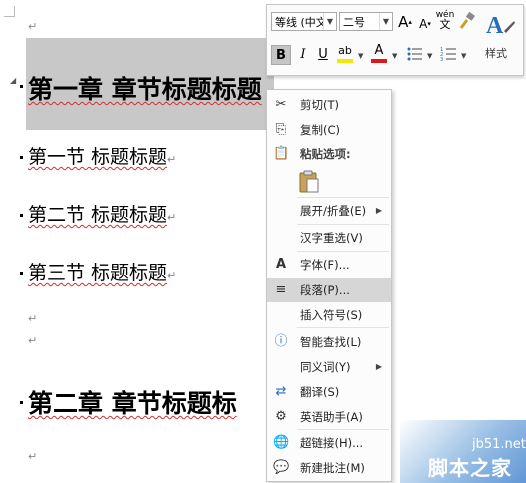  I want to click on font-color-bar, so click(379, 61).